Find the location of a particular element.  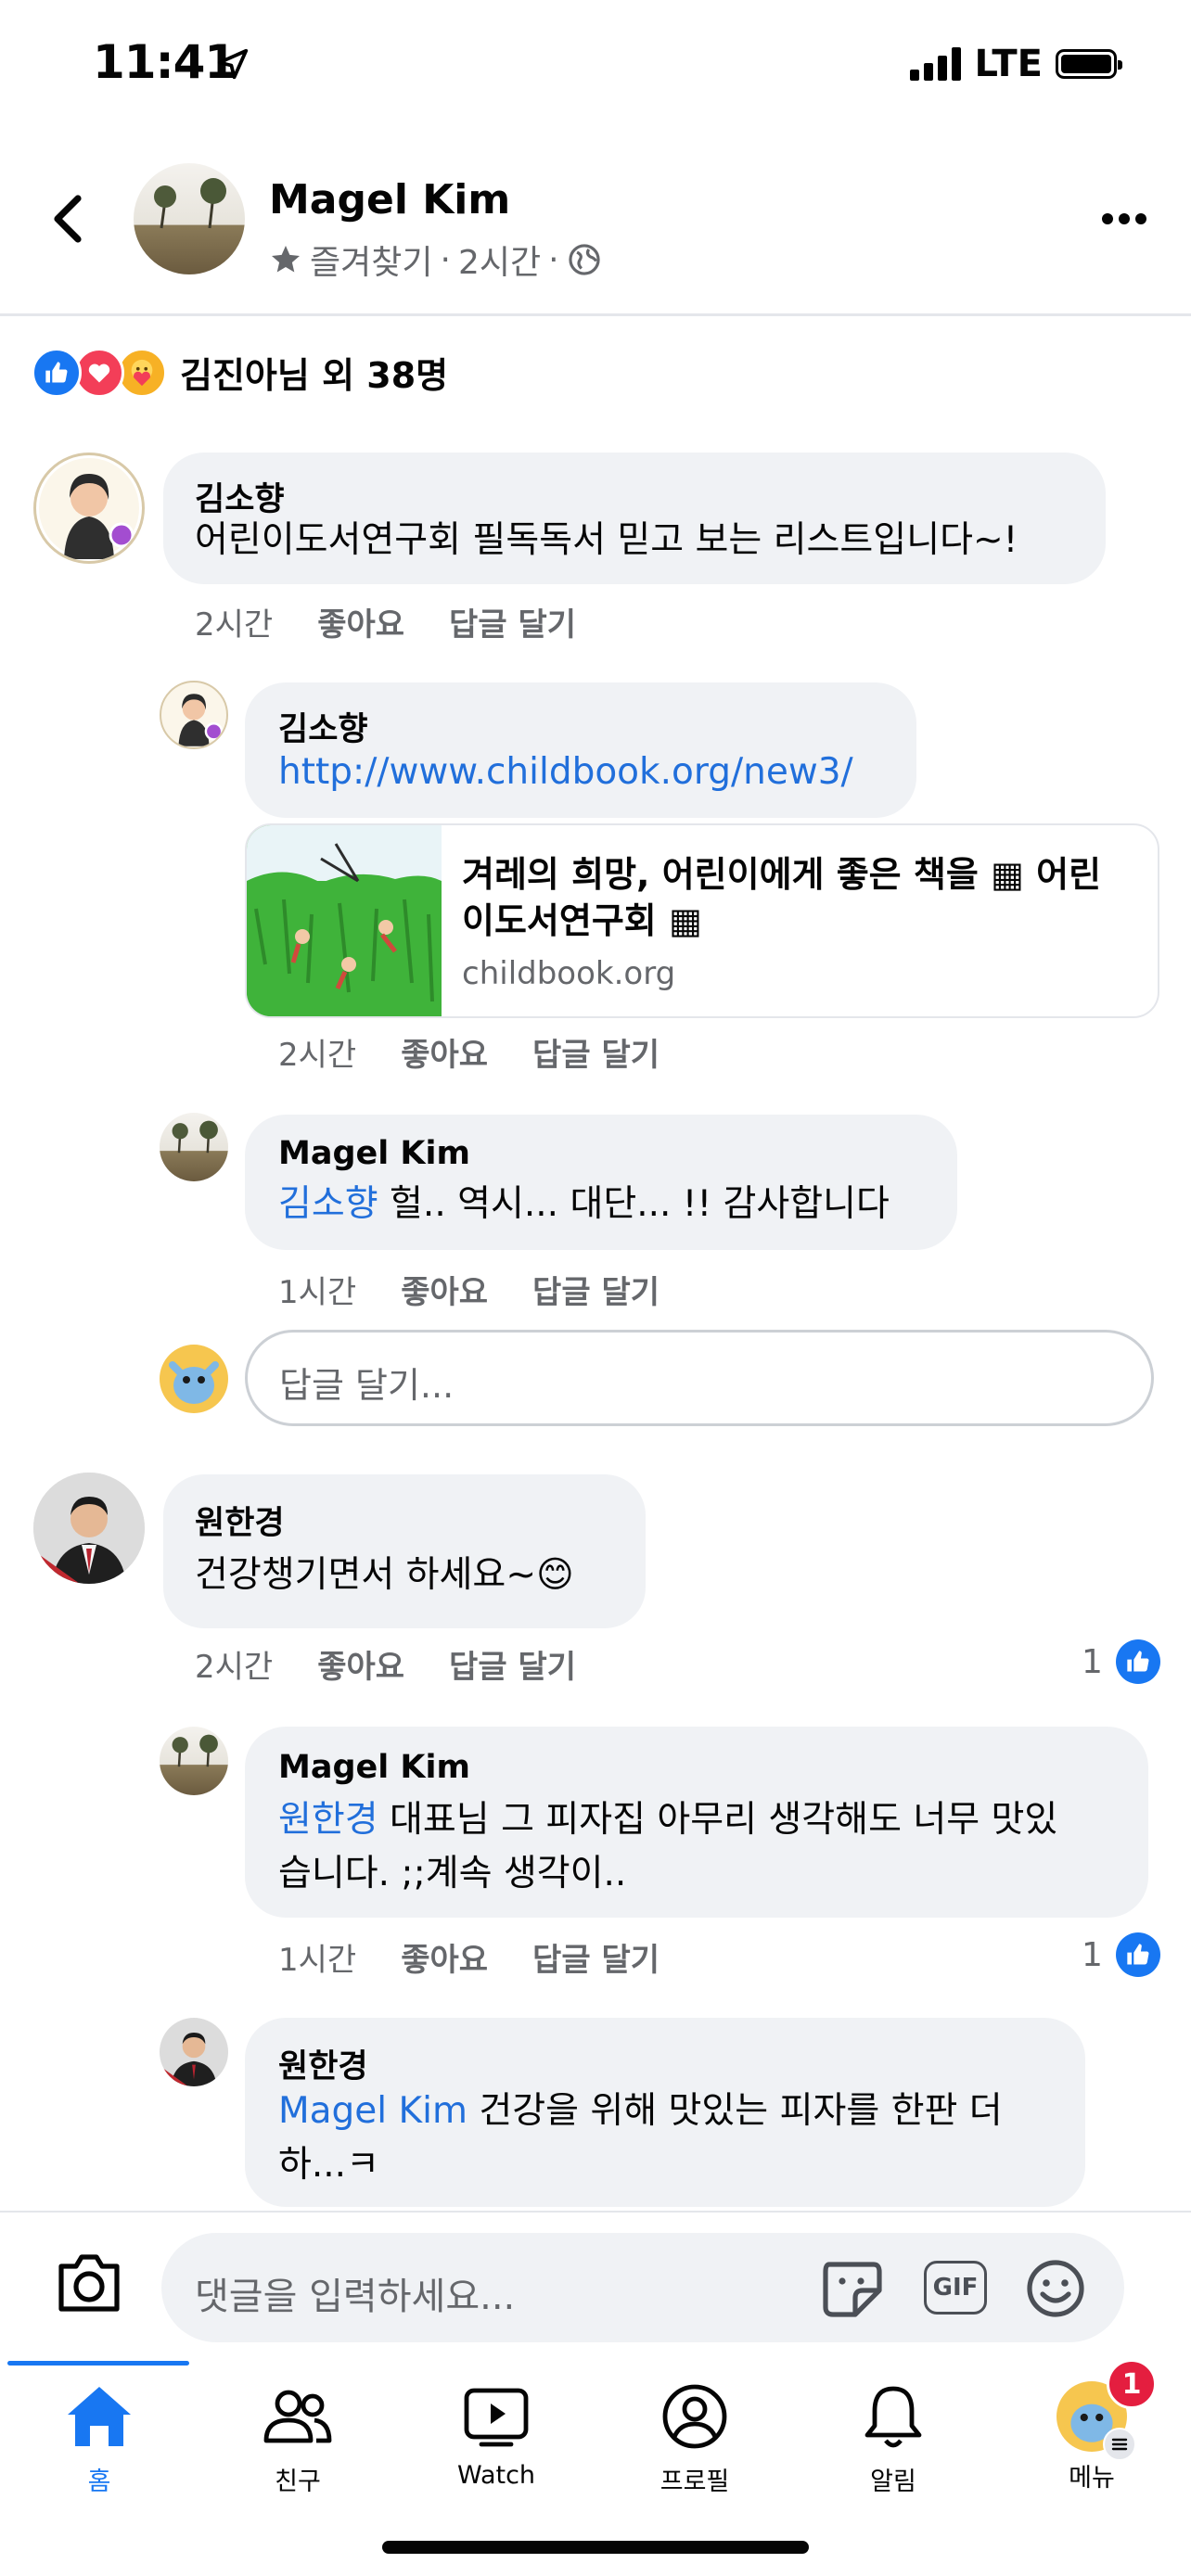

camera-icon is located at coordinates (89, 2283).